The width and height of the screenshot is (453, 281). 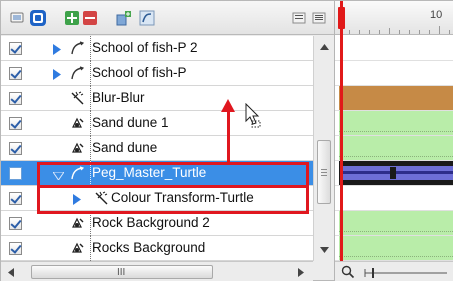 What do you see at coordinates (394, 18) in the screenshot?
I see `frame-ruler: 10` at bounding box center [394, 18].